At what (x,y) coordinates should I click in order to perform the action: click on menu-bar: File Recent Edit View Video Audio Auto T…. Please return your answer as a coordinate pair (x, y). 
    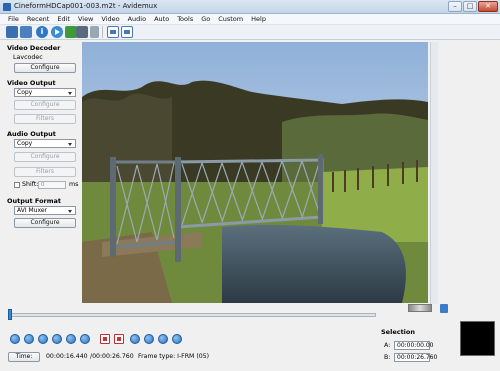
    Looking at the image, I should click on (250, 19).